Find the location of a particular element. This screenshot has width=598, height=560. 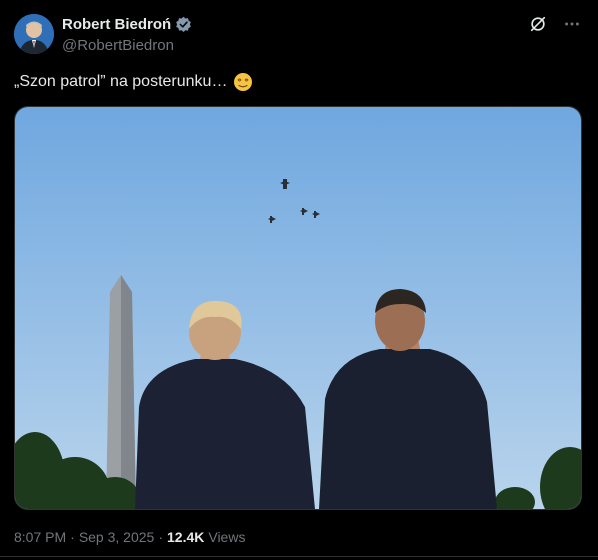

tweet-date: Sep 3, 2025 is located at coordinates (117, 537).